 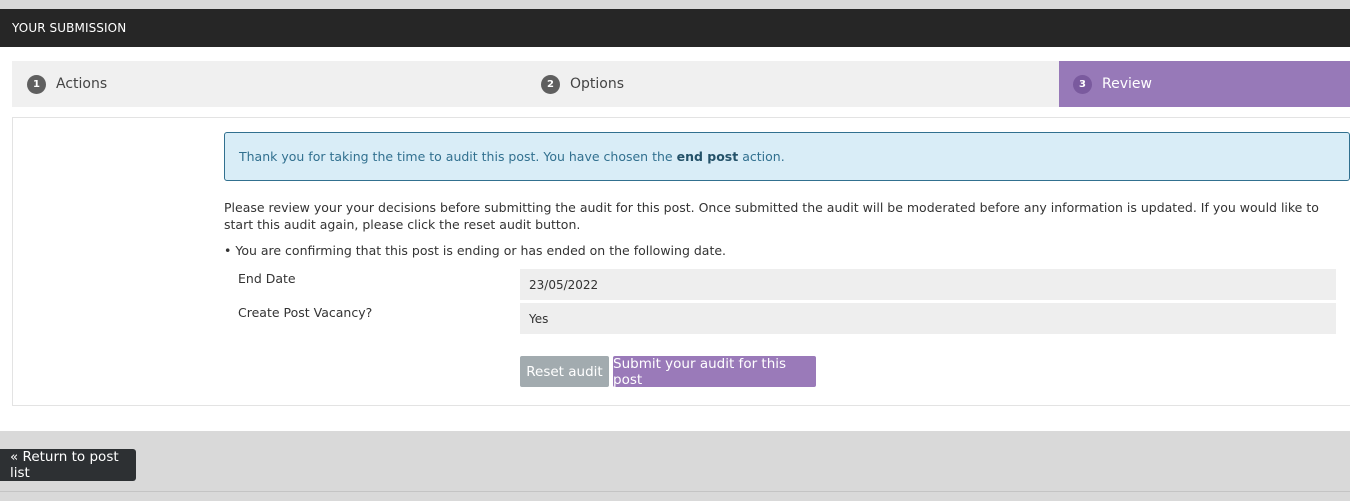 I want to click on top-strip, so click(x=675, y=4).